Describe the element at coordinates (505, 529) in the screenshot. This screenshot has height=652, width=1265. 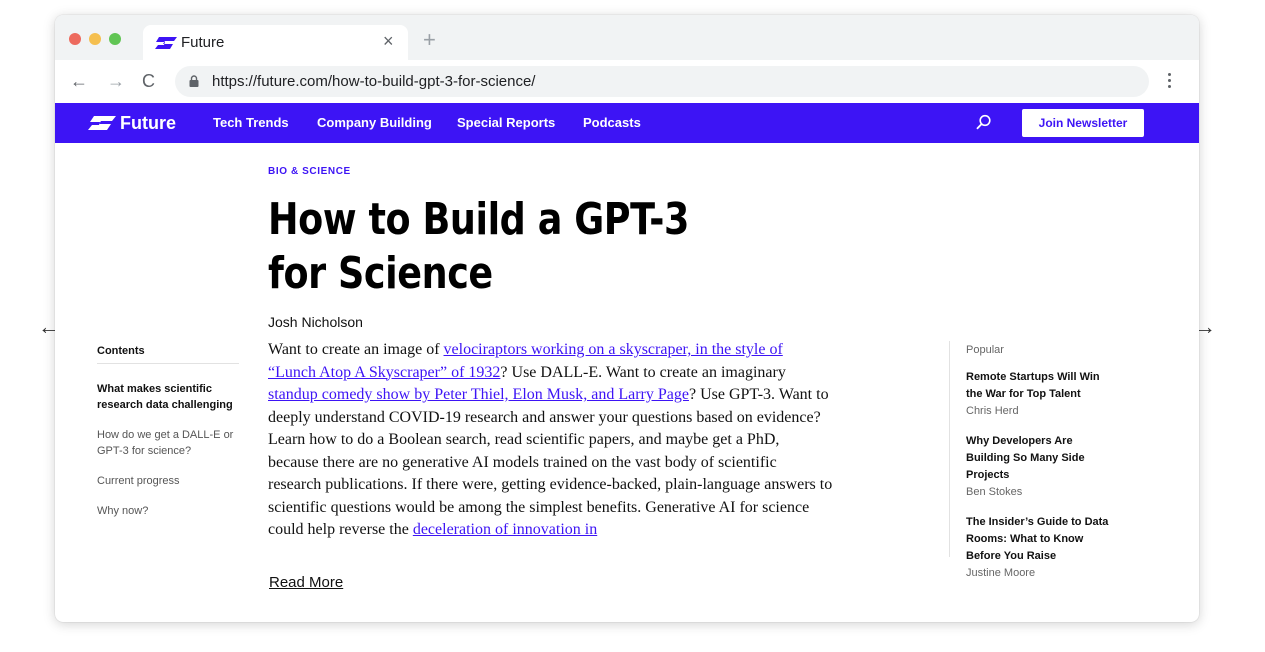
I see `body-link-deceleration: deceleration of innovation in` at that location.